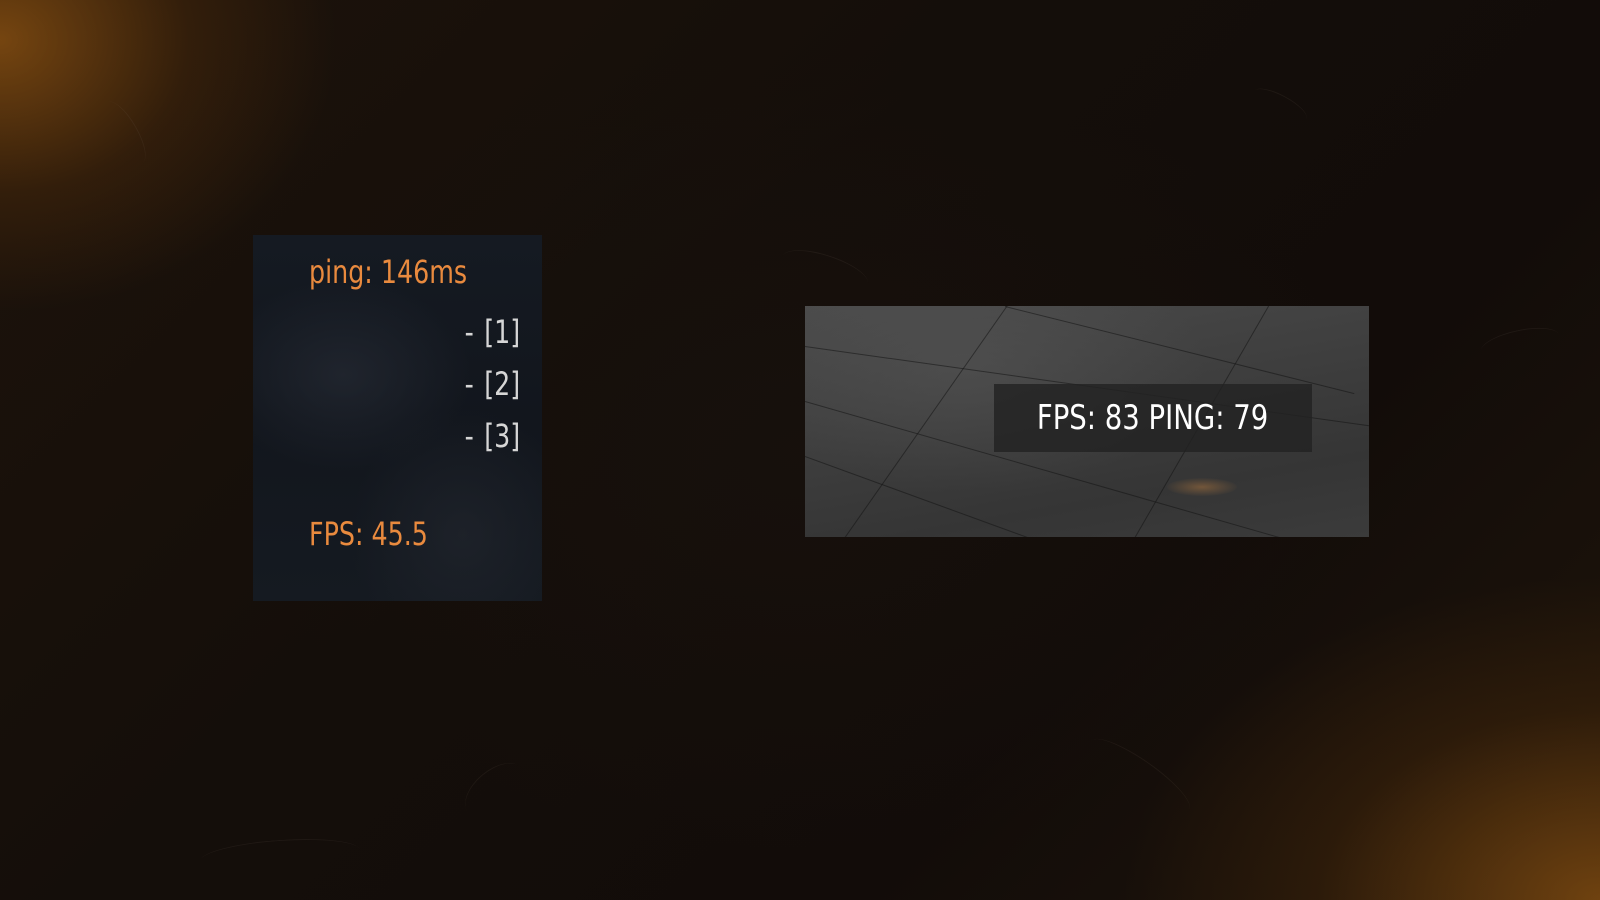 The width and height of the screenshot is (1600, 900). I want to click on floor-tile-line, so click(1068, 496).